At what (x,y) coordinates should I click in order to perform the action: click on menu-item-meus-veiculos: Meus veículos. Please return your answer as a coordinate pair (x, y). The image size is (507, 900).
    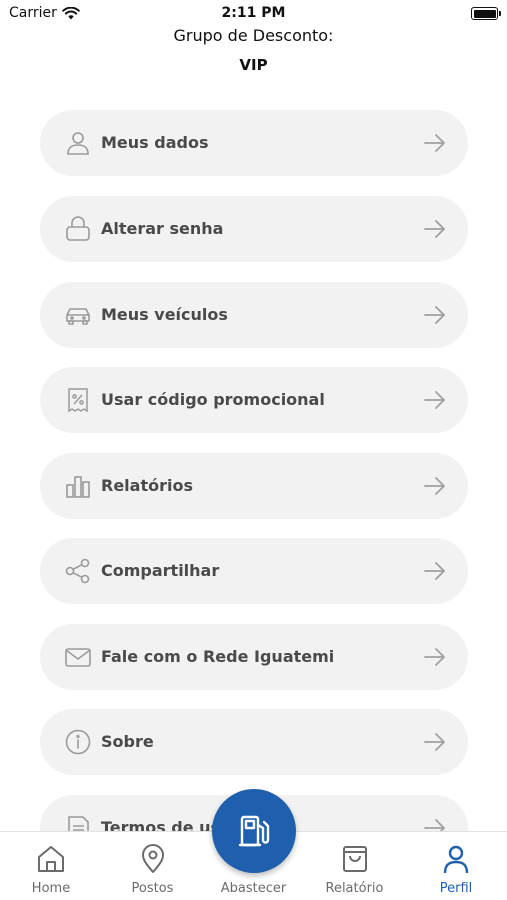
    Looking at the image, I should click on (254, 315).